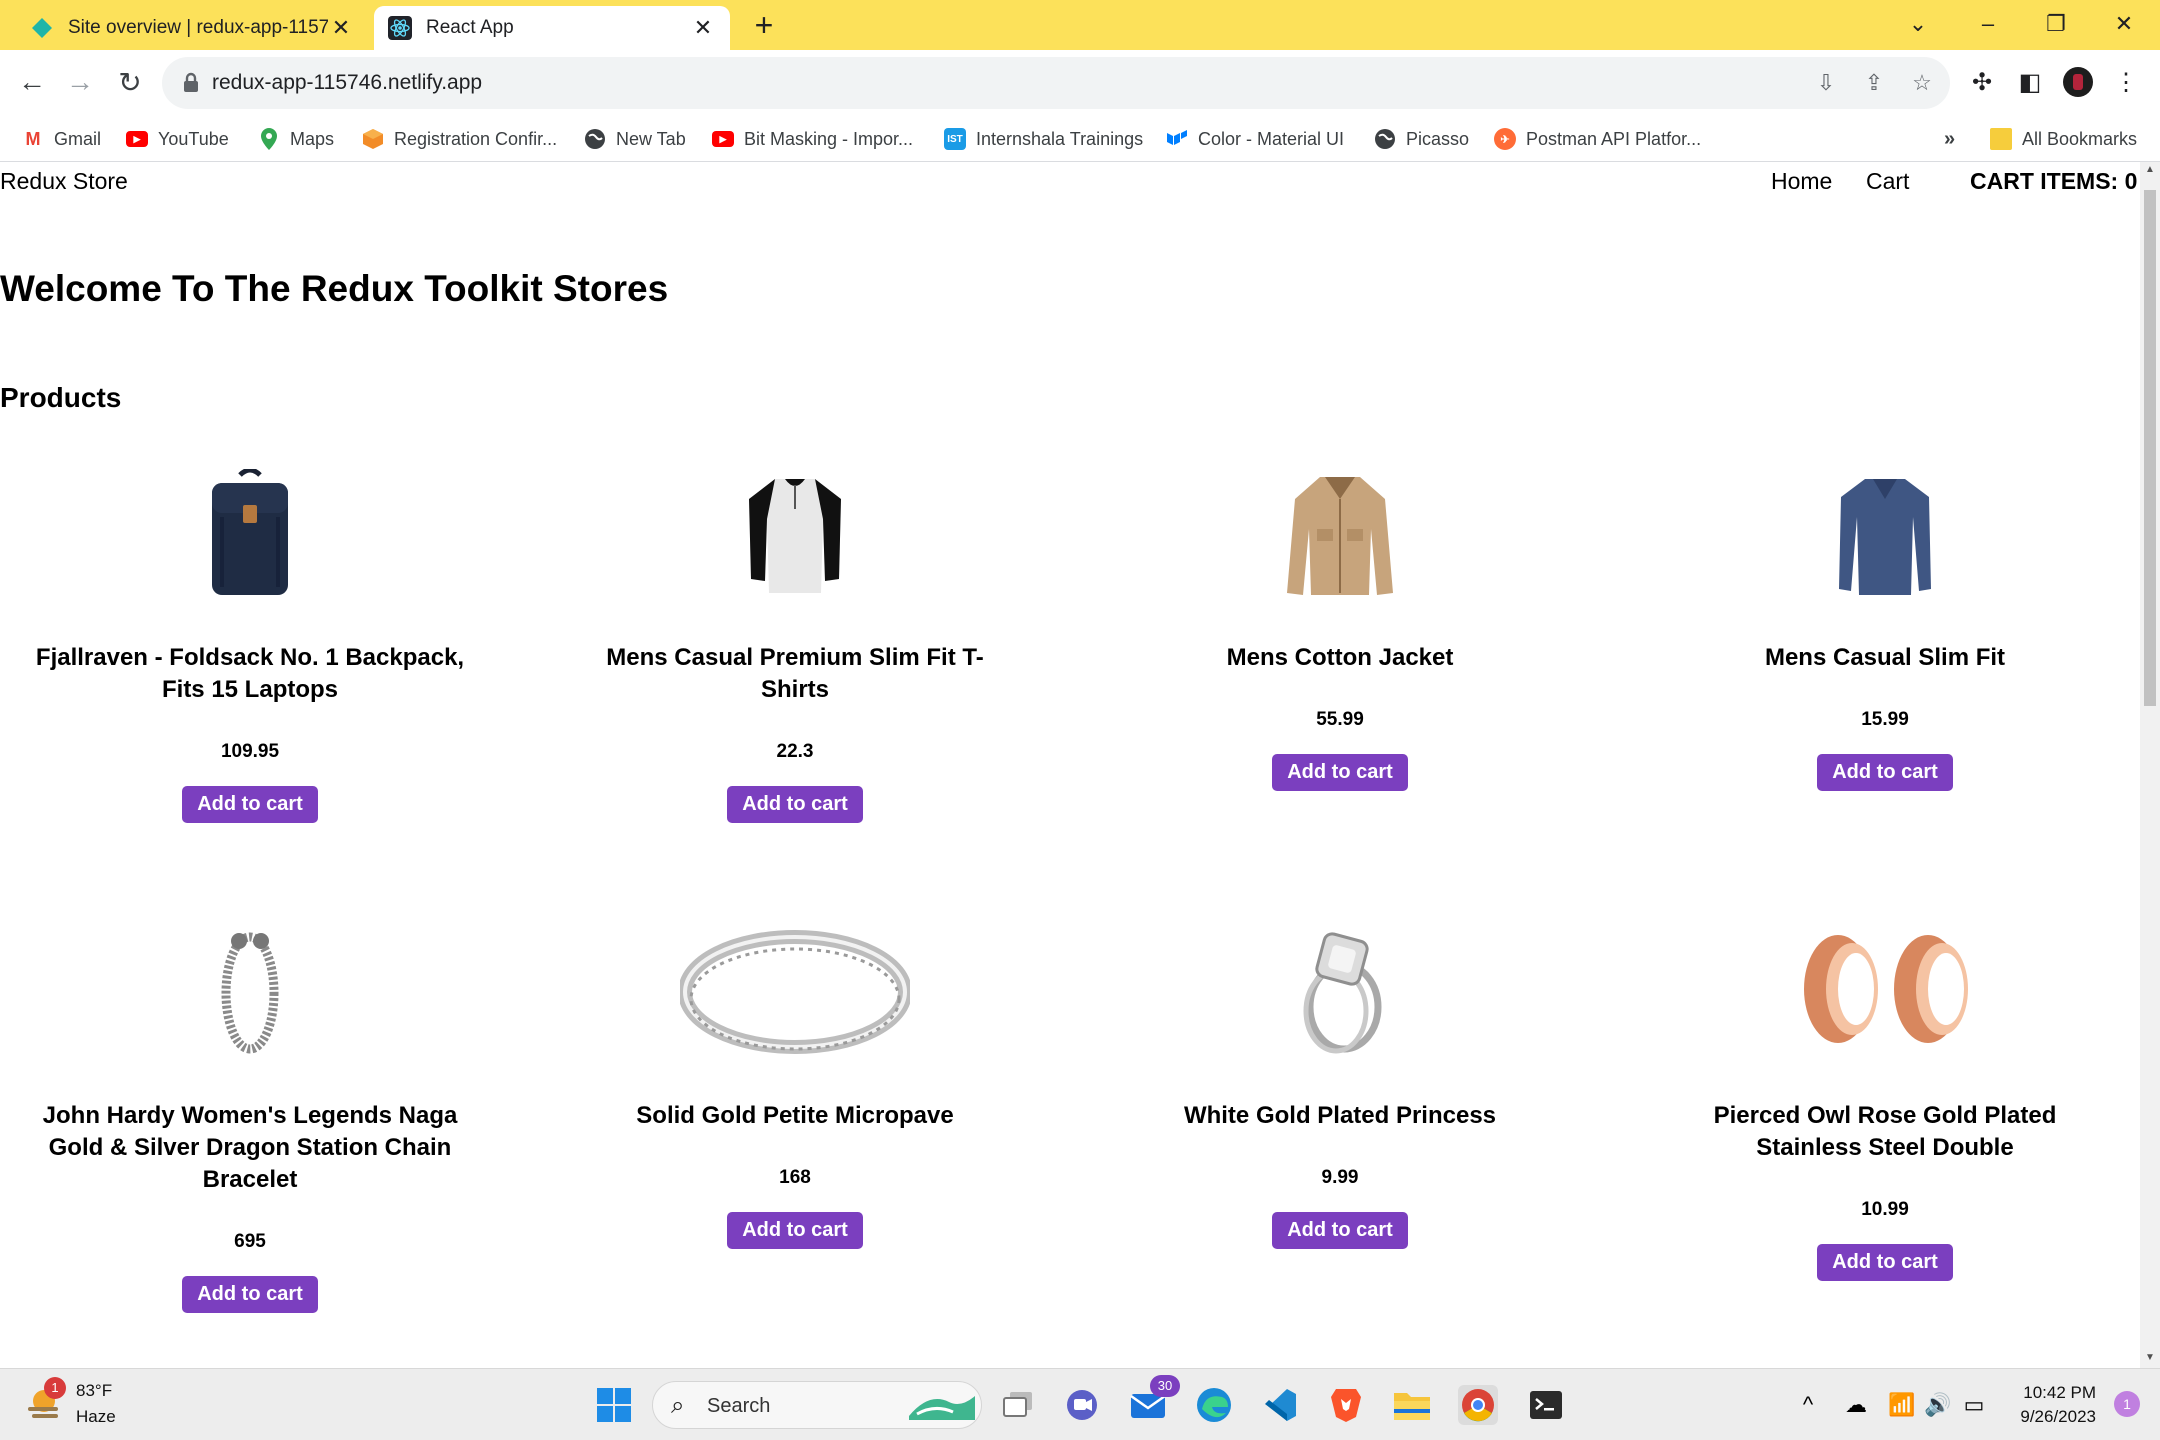 The image size is (2160, 1440). Describe the element at coordinates (1808, 1405) in the screenshot. I see `show-hidden-icons-chevron-icon: ^` at that location.